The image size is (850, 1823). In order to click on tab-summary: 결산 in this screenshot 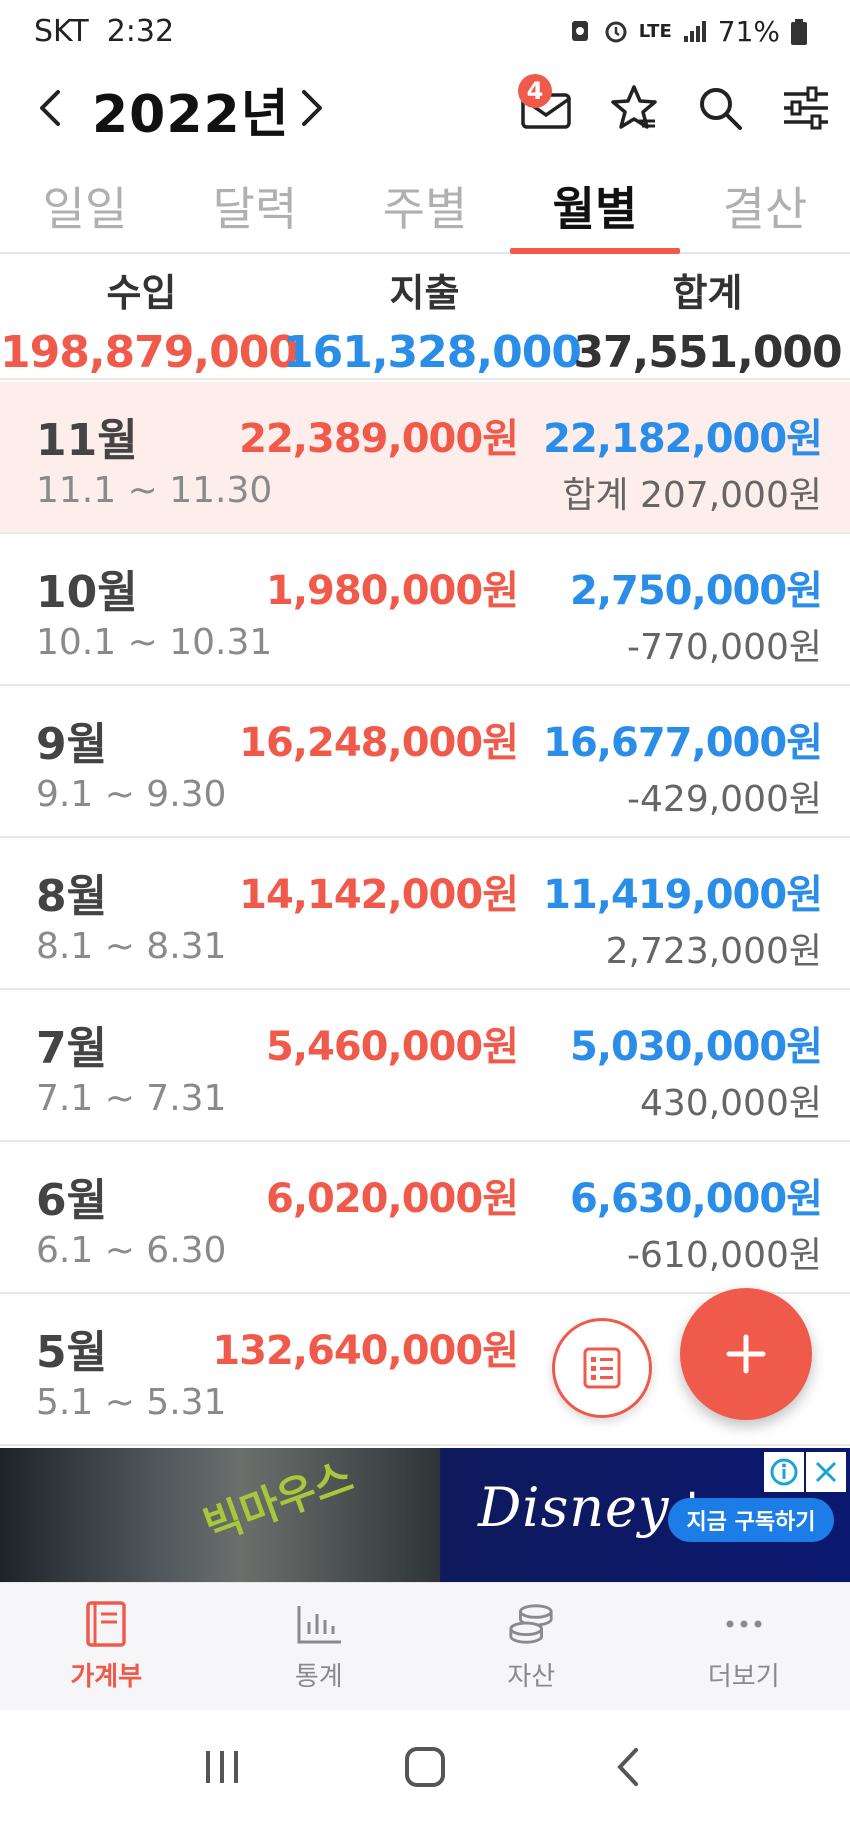, I will do `click(765, 206)`.